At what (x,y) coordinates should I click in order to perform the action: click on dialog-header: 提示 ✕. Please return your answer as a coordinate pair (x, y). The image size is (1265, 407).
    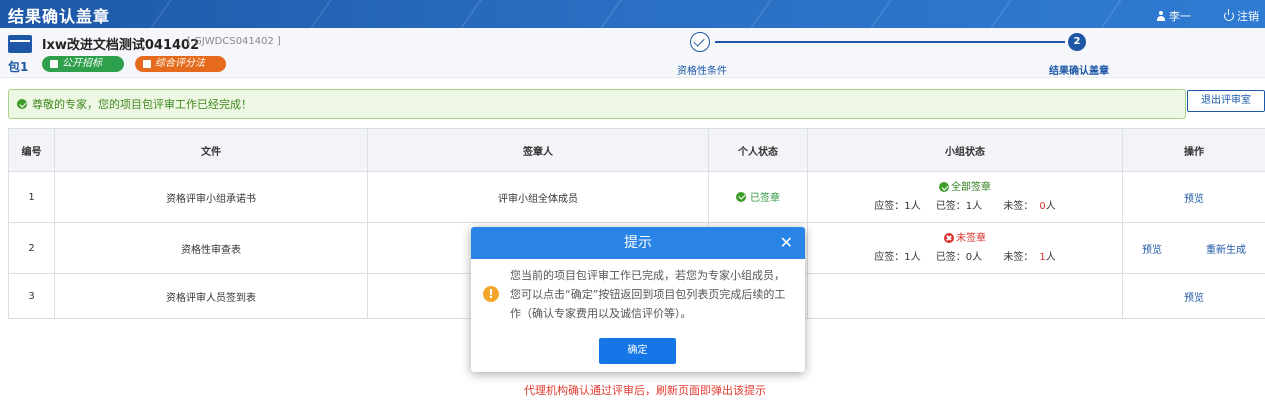
    Looking at the image, I should click on (638, 243).